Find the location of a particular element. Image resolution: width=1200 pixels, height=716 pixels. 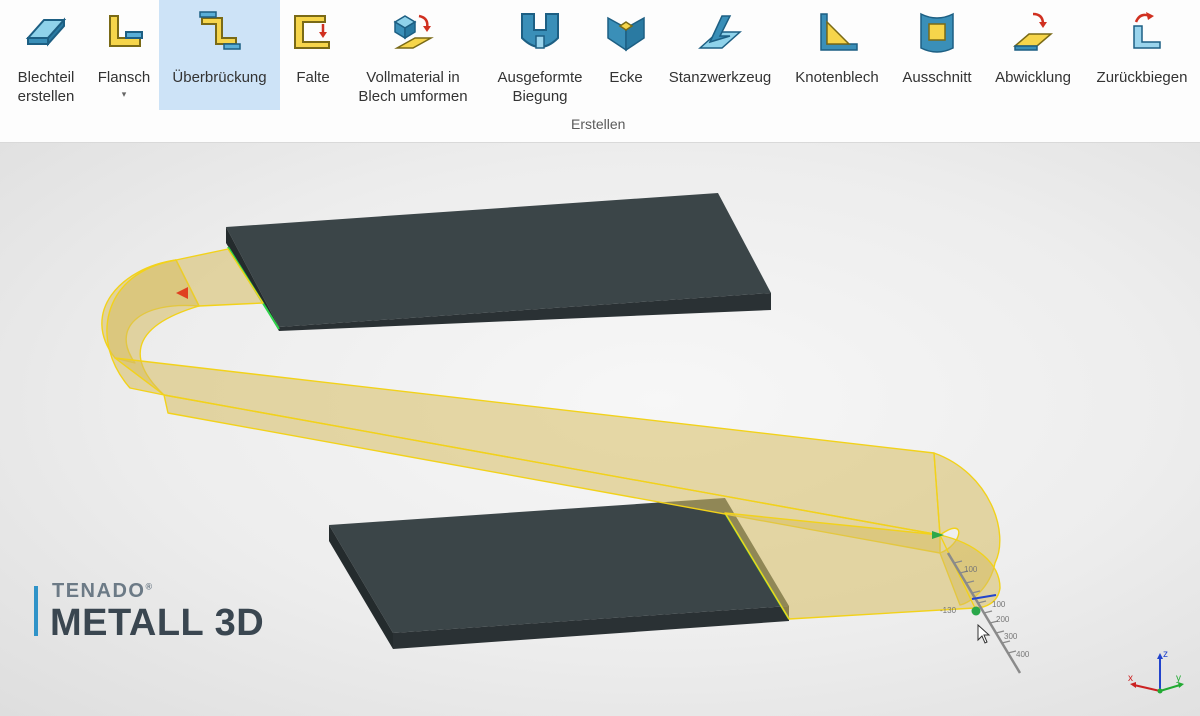

tool-ausschnitt: Ausschnitt is located at coordinates (937, 55).